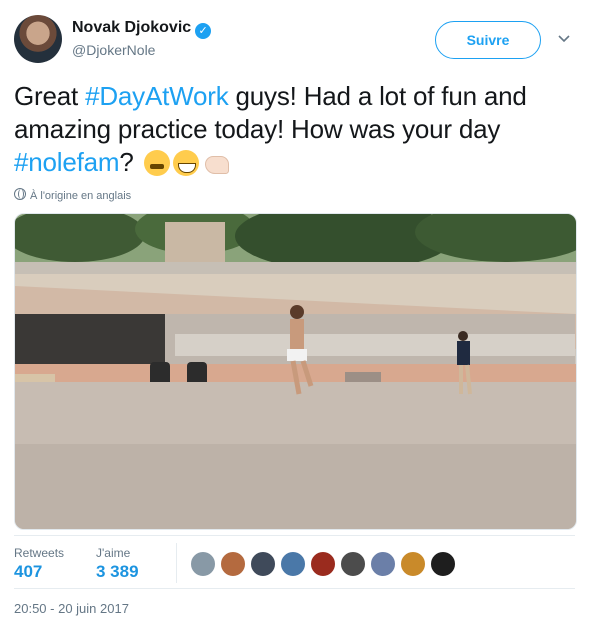  Describe the element at coordinates (157, 96) in the screenshot. I see `hashtag-dayatwork: #DayAtWork` at that location.